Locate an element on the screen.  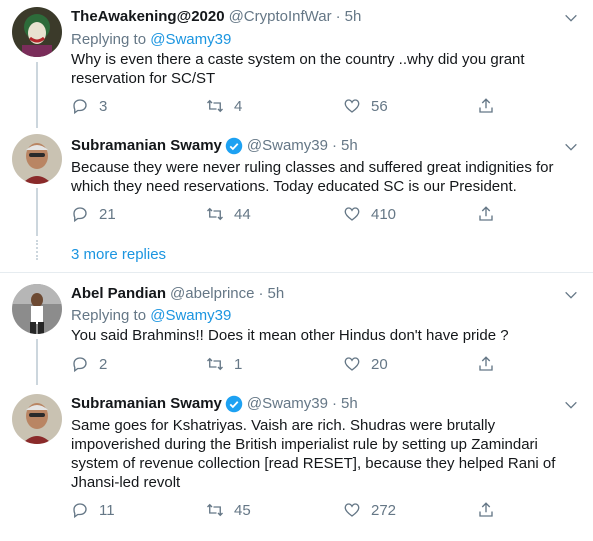
display-name: TheAwakening@2020 is located at coordinates (148, 17).